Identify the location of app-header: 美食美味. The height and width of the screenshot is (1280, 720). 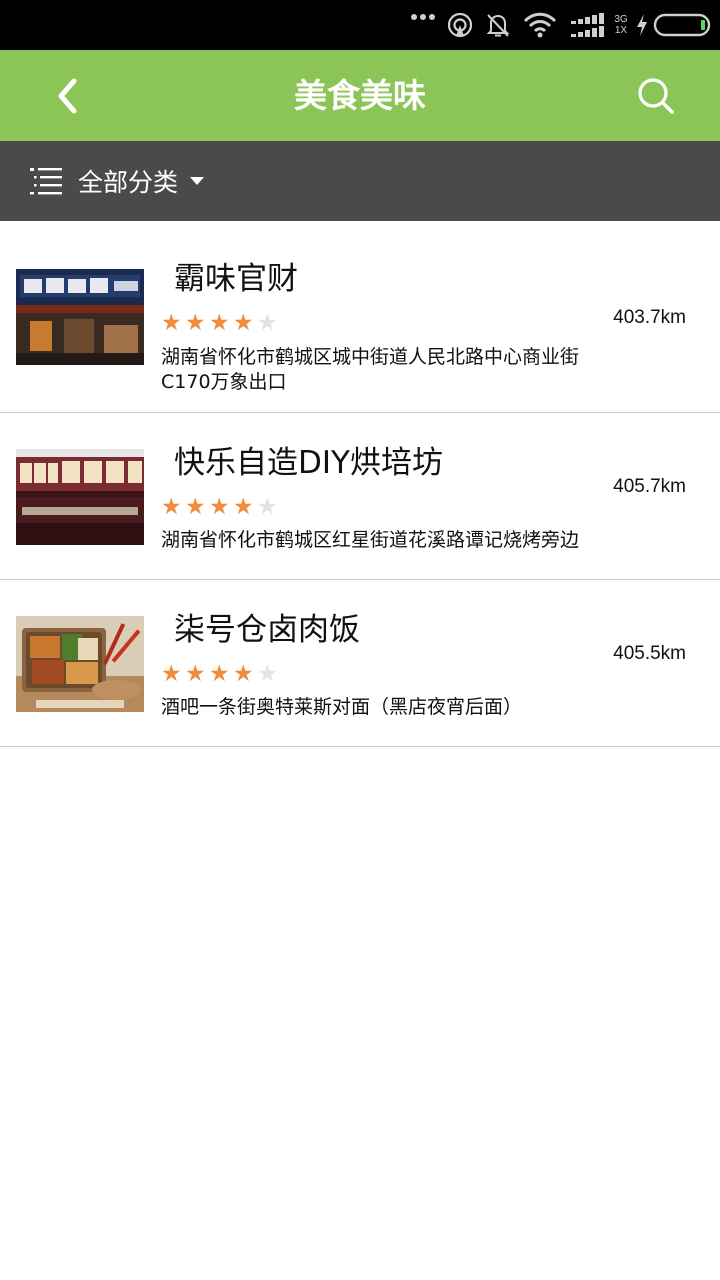
(360, 95).